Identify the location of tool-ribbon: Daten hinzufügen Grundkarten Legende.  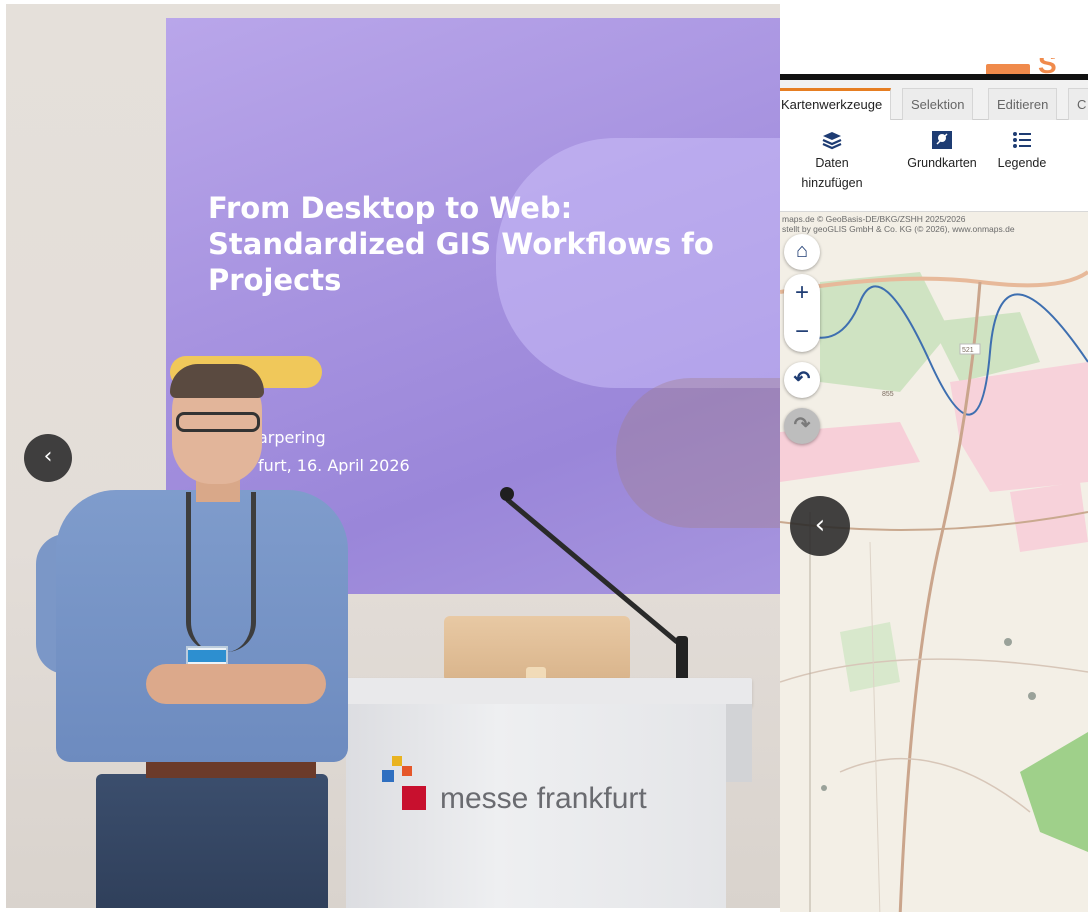
(934, 166).